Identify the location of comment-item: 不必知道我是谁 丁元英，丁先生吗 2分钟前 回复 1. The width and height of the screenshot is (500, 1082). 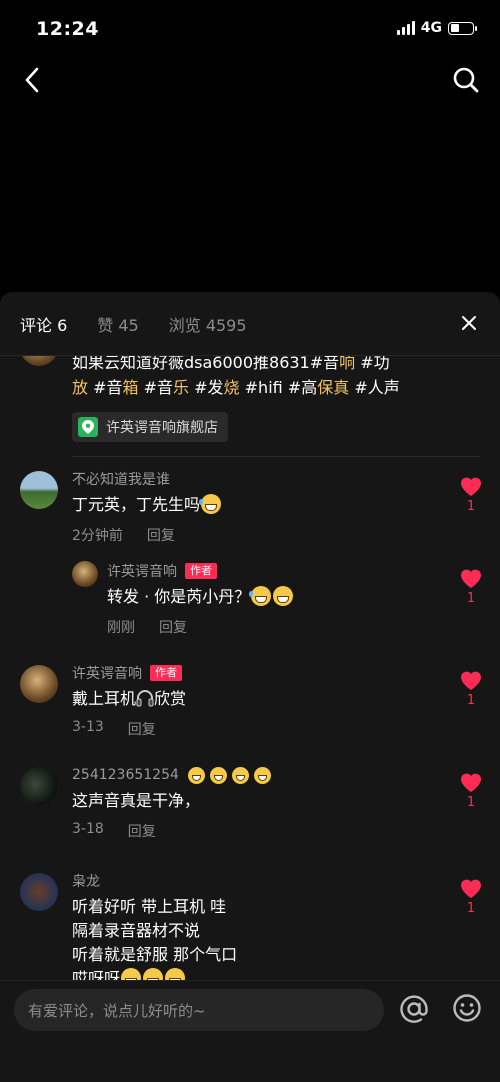
(250, 507).